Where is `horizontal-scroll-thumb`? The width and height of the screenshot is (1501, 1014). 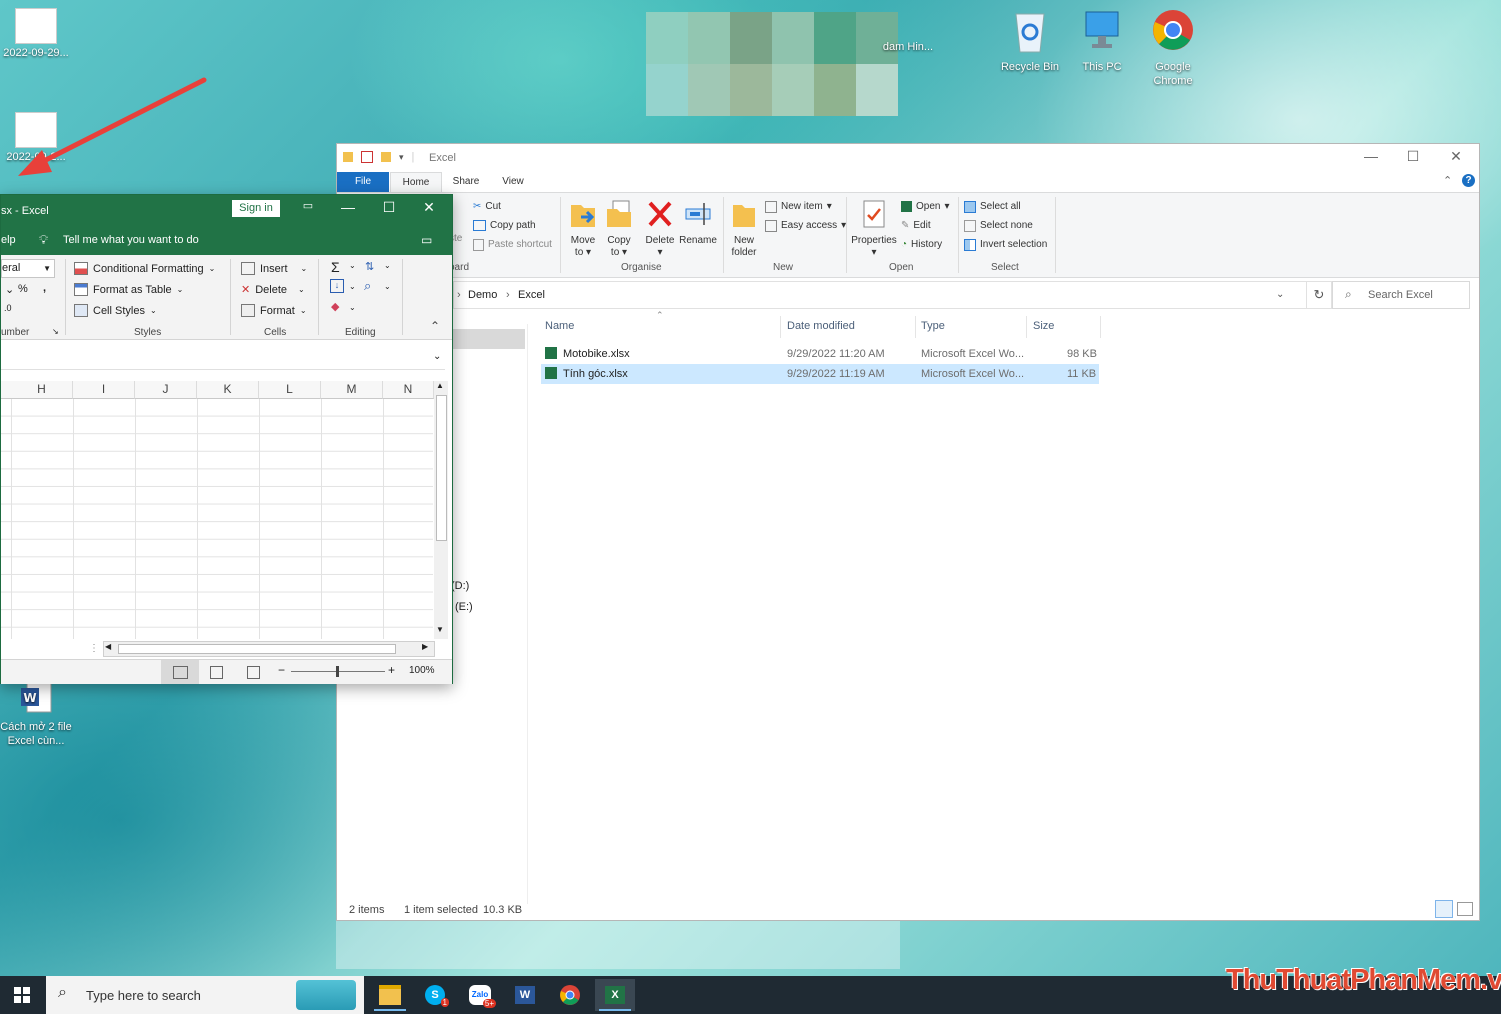
horizontal-scroll-thumb is located at coordinates (257, 649).